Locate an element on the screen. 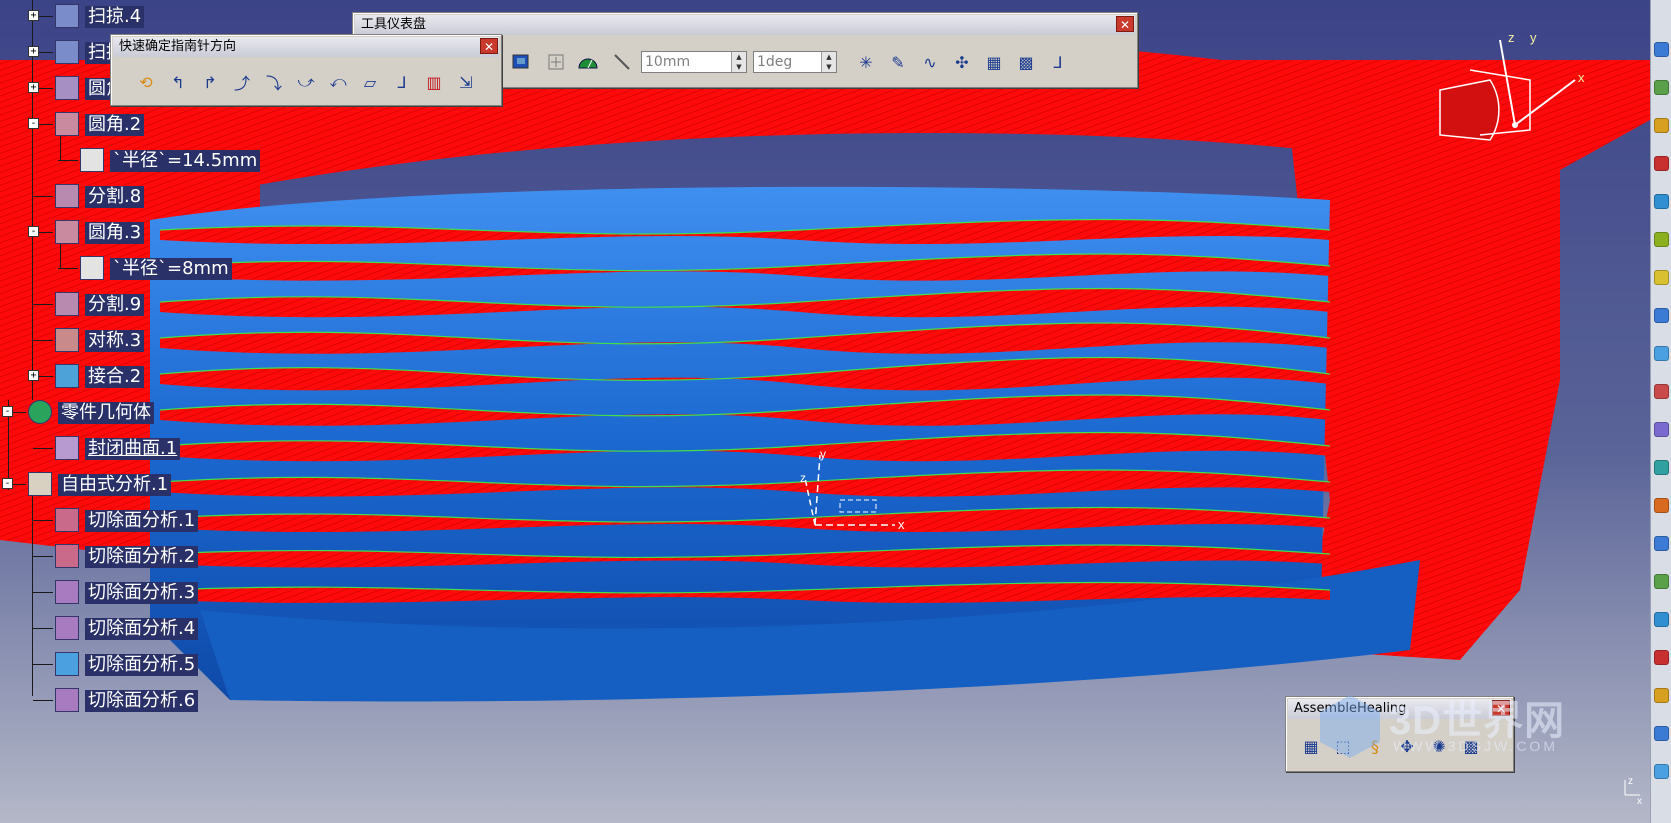 The width and height of the screenshot is (1671, 823). grid-icon: ▦ is located at coordinates (994, 62).